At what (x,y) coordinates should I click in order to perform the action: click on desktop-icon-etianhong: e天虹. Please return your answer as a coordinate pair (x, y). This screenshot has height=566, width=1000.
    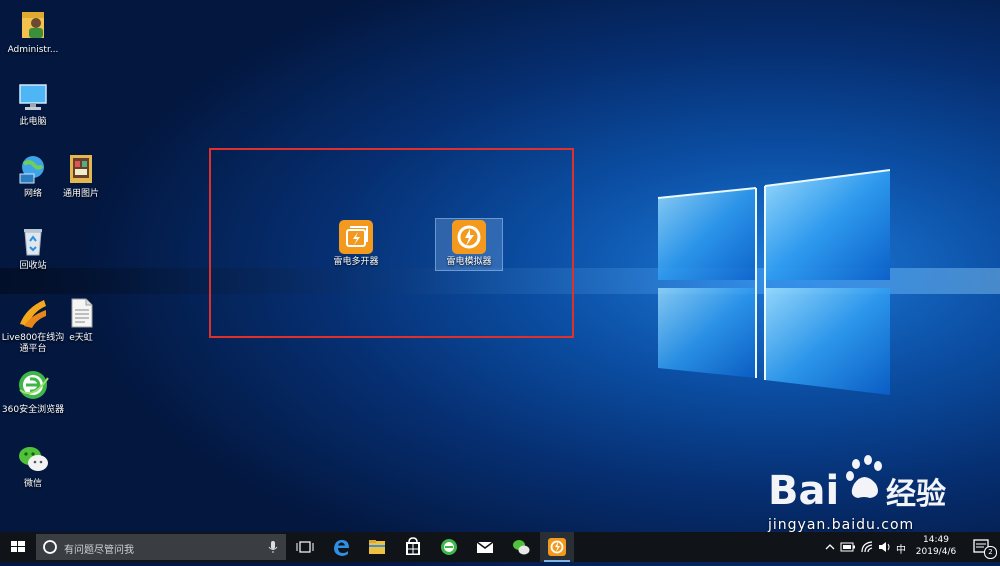
    Looking at the image, I should click on (81, 320).